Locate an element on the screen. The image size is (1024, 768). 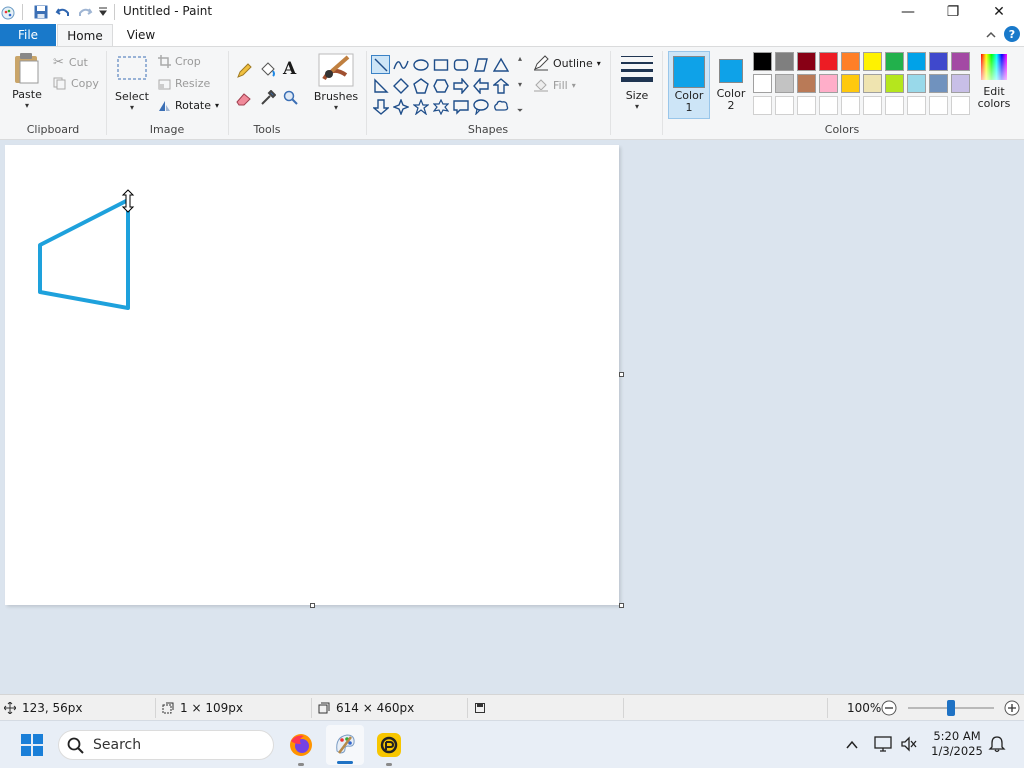
tab-home: Home is located at coordinates (85, 35).